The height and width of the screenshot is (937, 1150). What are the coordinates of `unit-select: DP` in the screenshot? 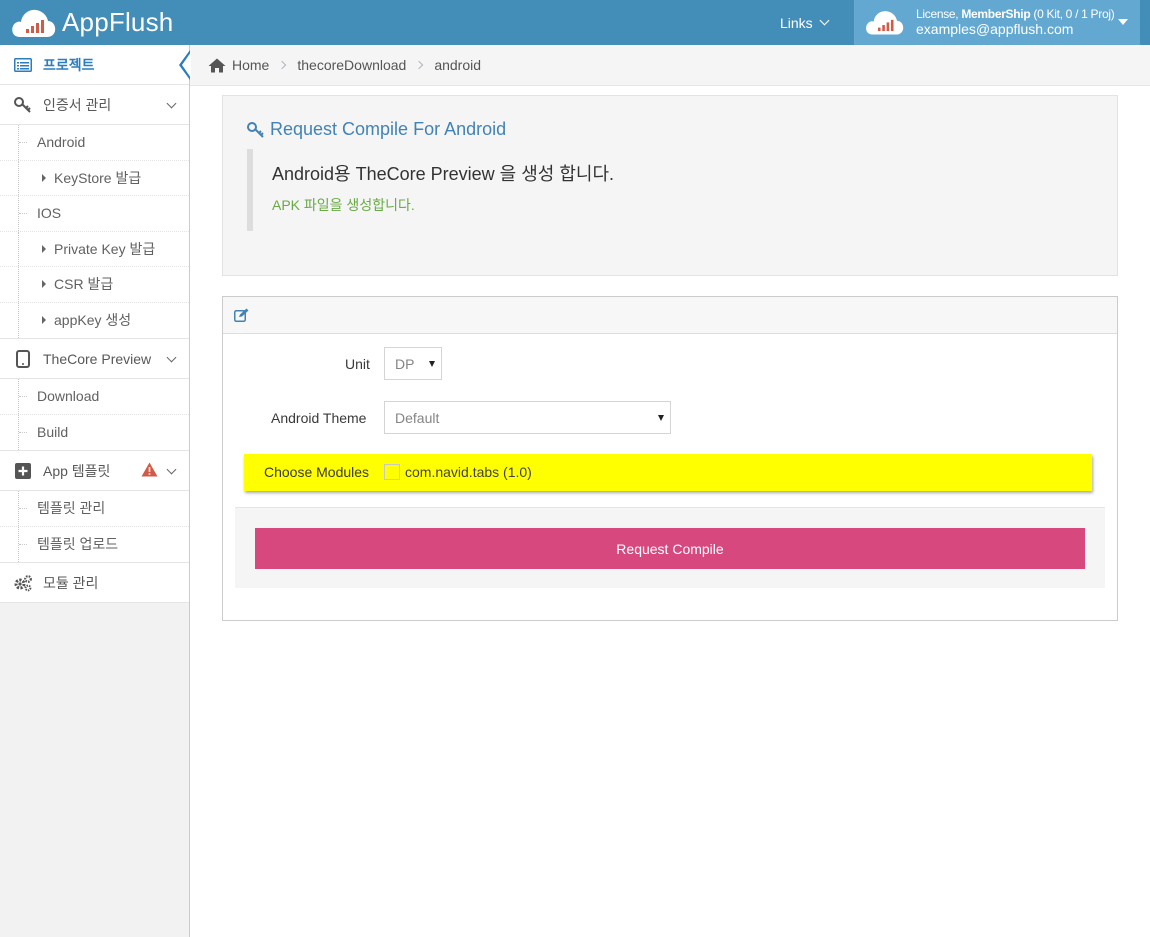 It's located at (413, 363).